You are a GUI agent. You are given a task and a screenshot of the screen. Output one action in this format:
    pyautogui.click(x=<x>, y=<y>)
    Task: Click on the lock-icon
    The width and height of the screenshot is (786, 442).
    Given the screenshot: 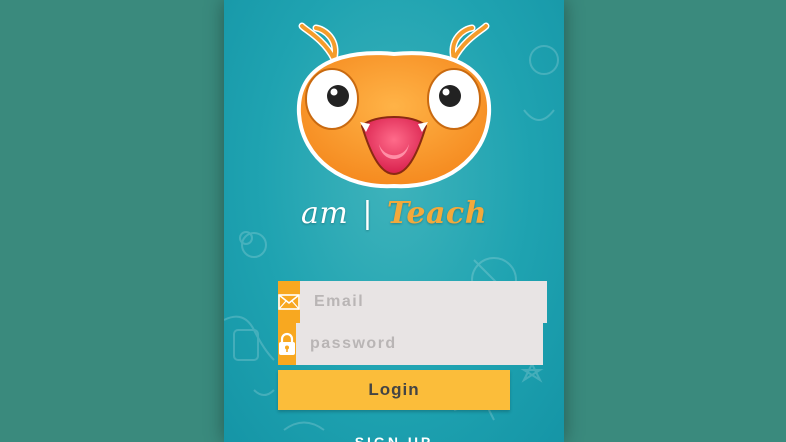 What is the action you would take?
    pyautogui.click(x=287, y=344)
    